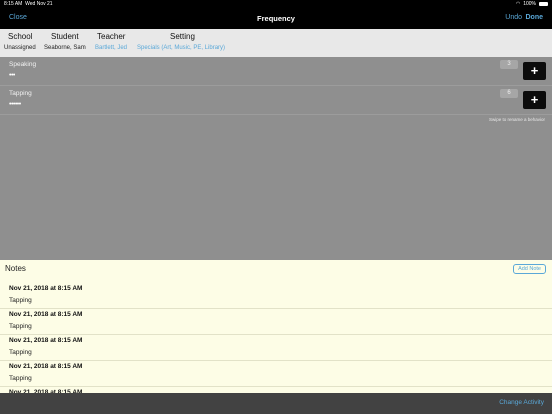 The image size is (552, 414). What do you see at coordinates (111, 36) in the screenshot?
I see `teacher-label: Teacher` at bounding box center [111, 36].